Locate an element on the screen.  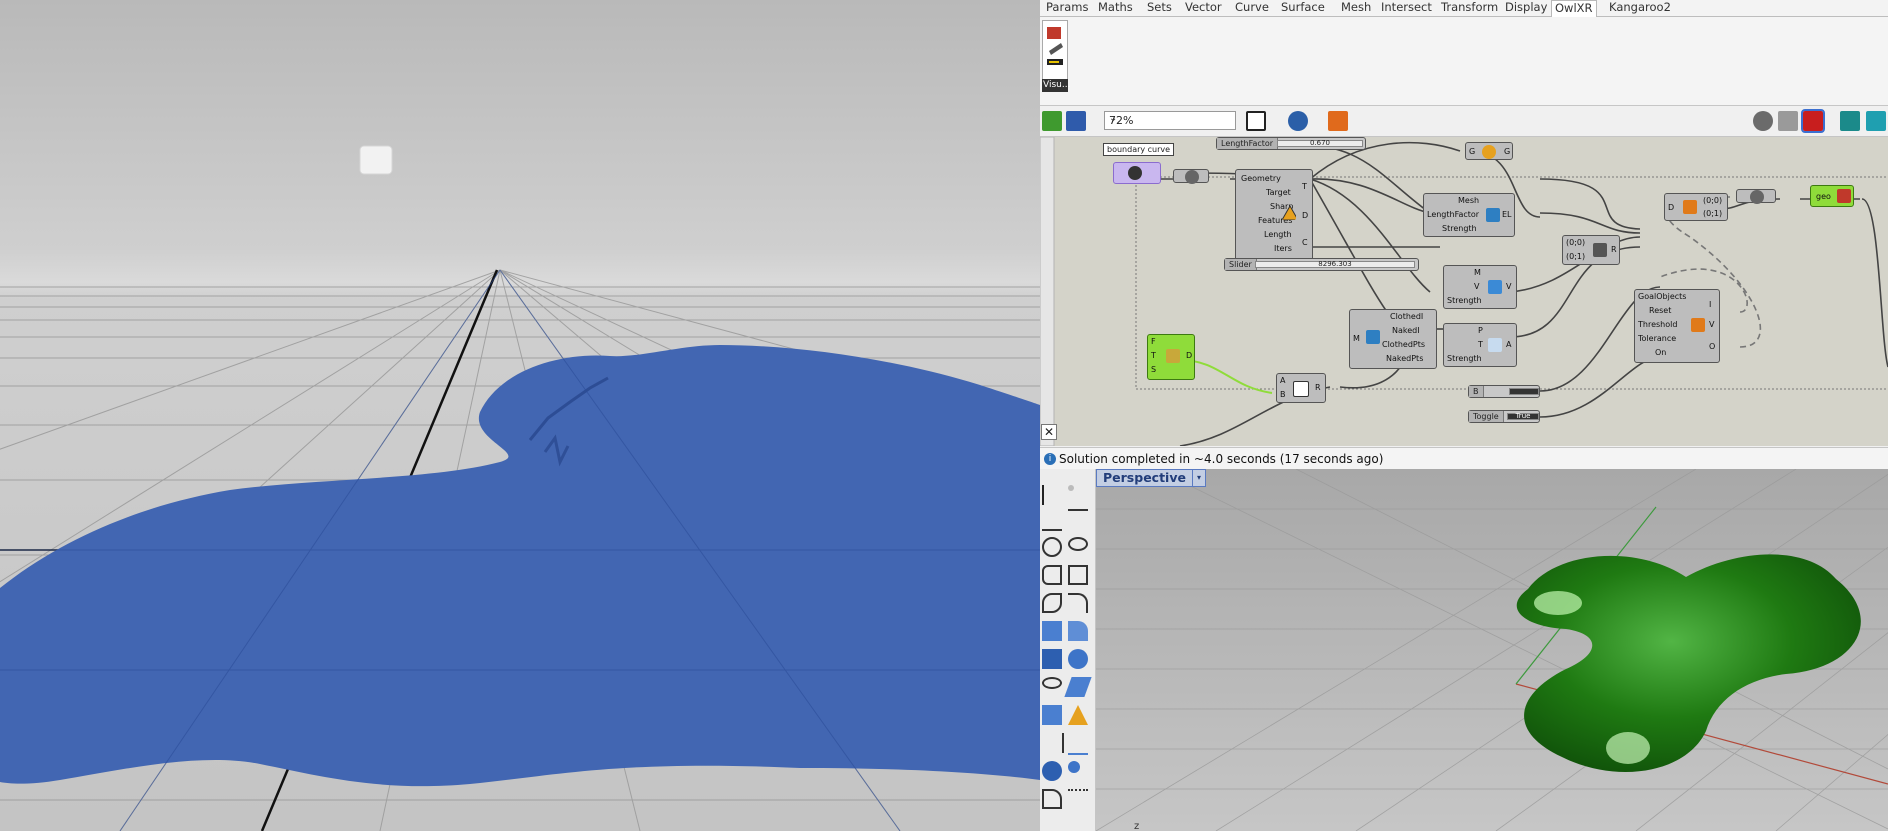
boolean-tool-icon is located at coordinates (1078, 659).